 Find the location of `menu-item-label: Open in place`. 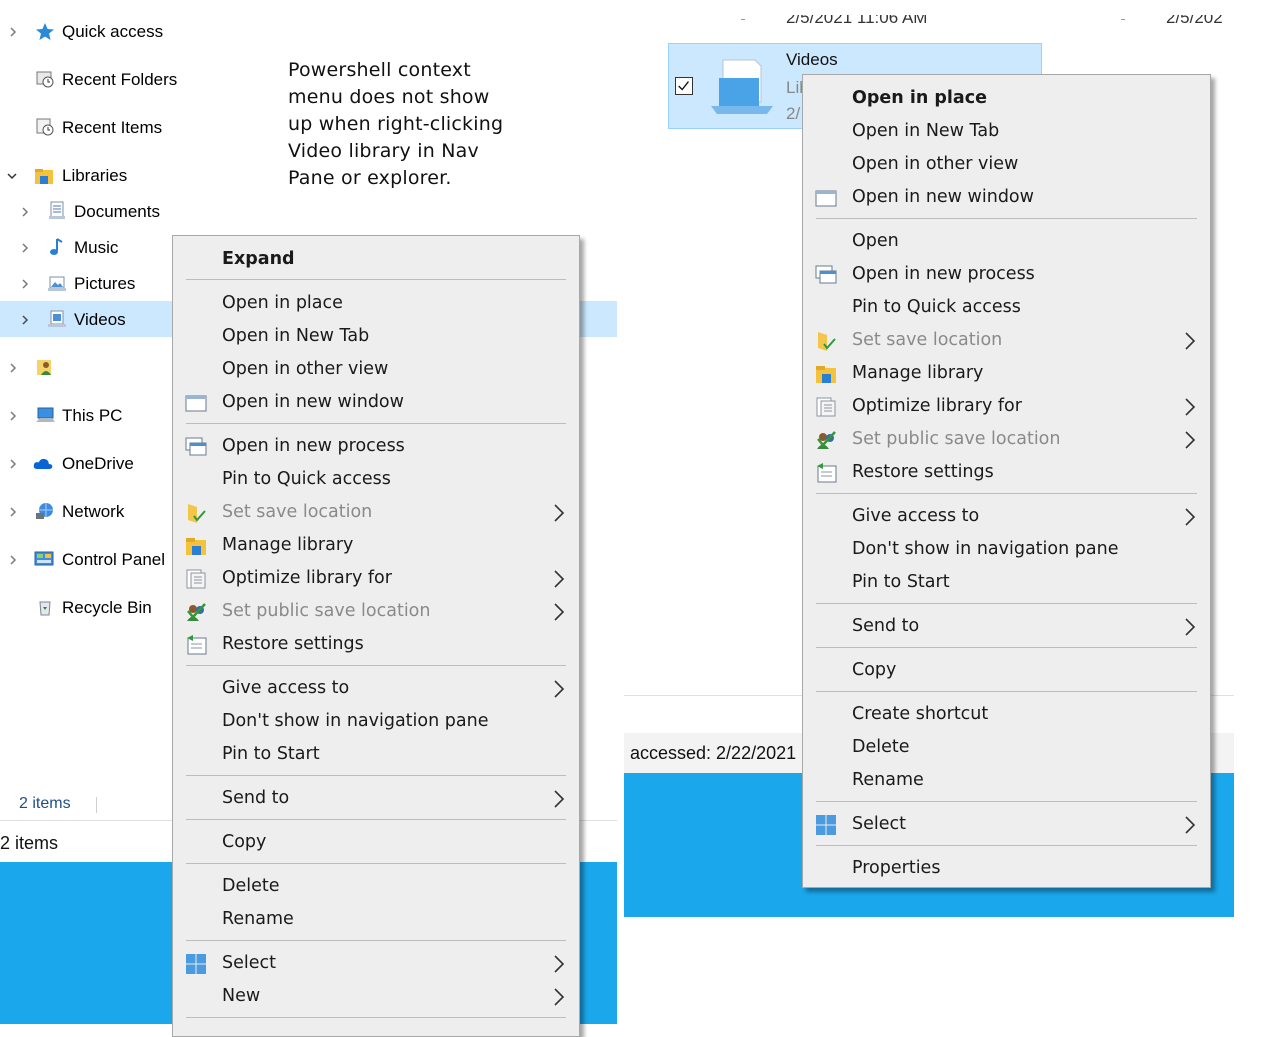

menu-item-label: Open in place is located at coordinates (919, 98).